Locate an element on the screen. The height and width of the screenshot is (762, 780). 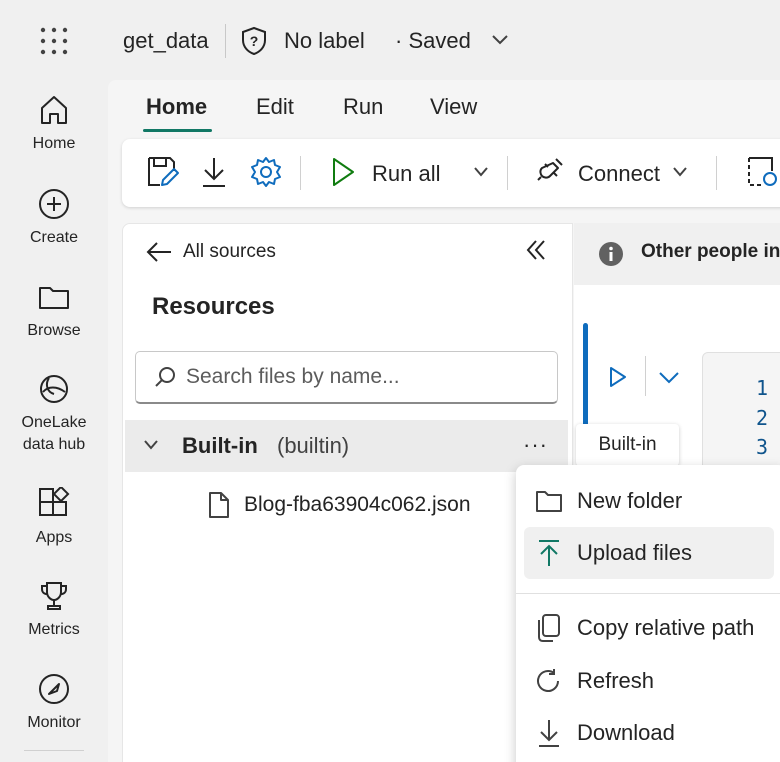
nav-onelake: OneLake data hub is located at coordinates (54, 414).